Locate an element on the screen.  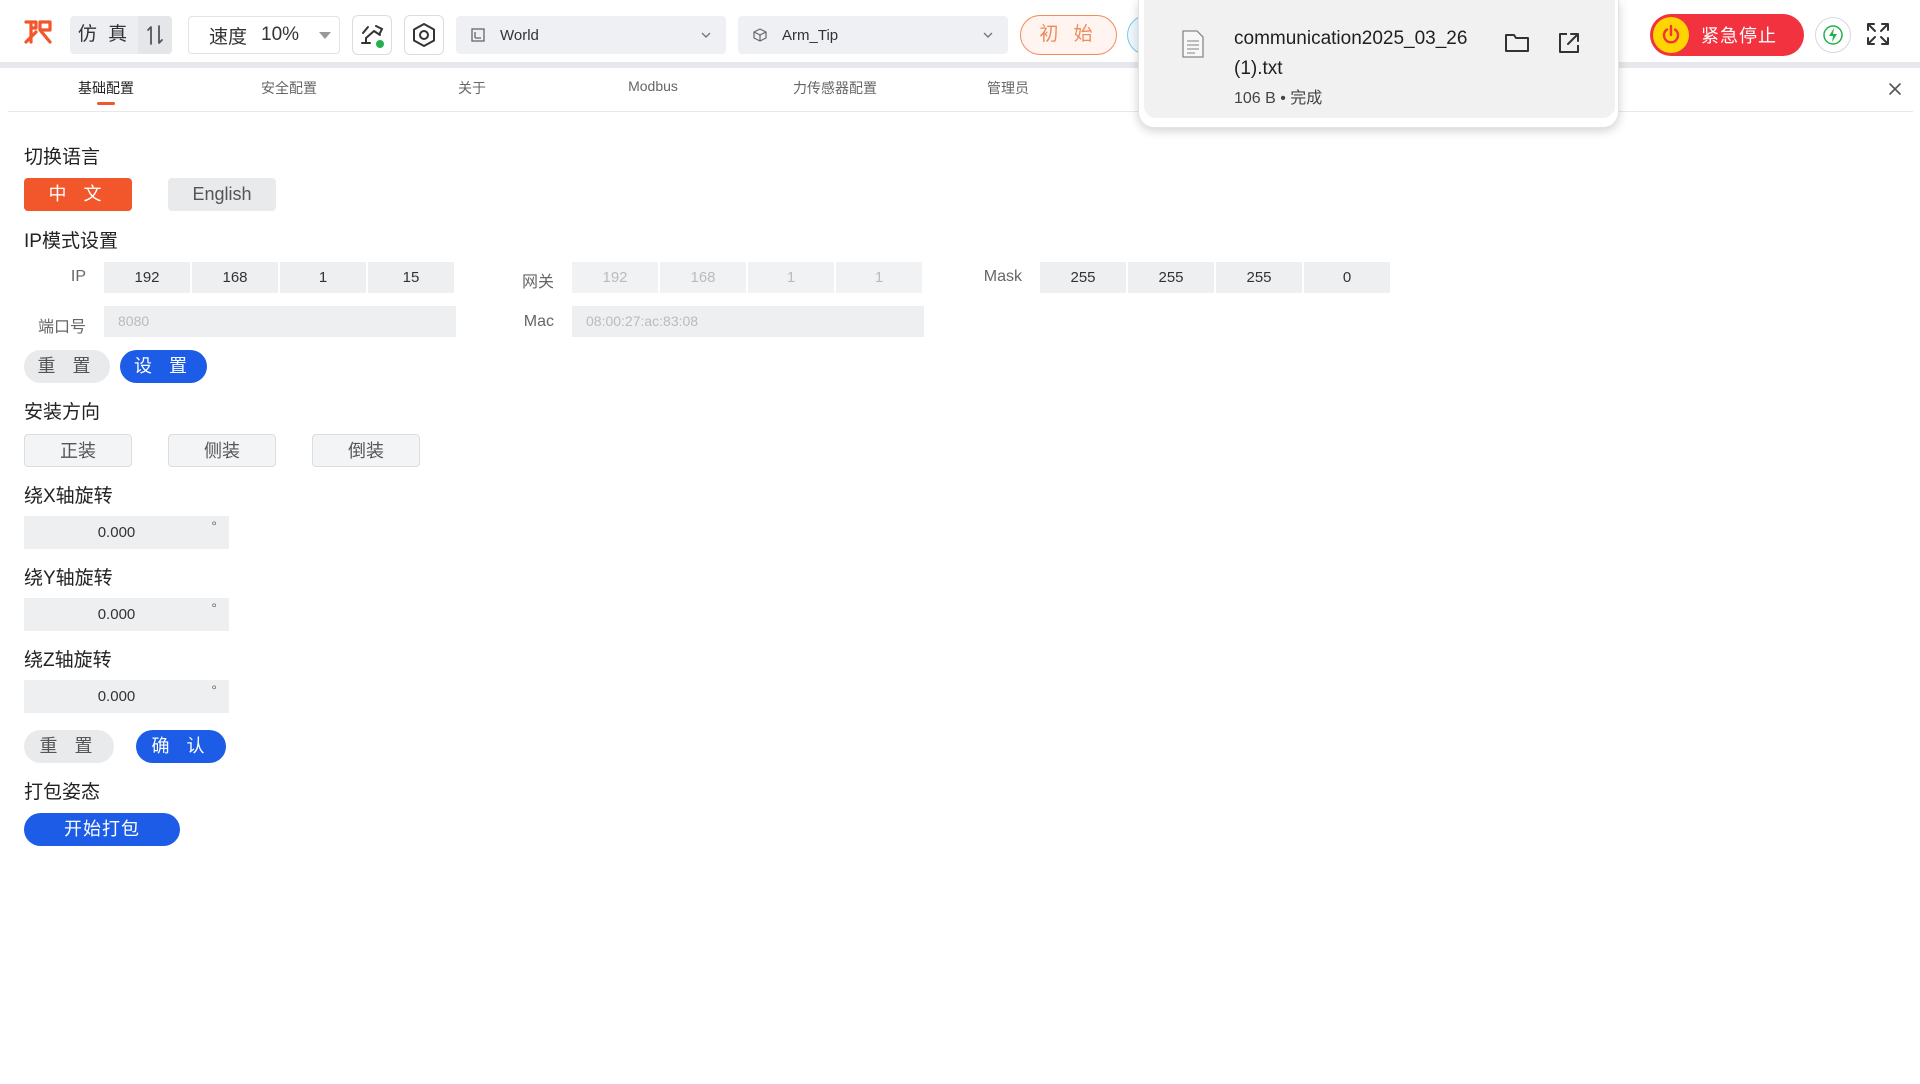
mac-label: Mac is located at coordinates (538, 321).